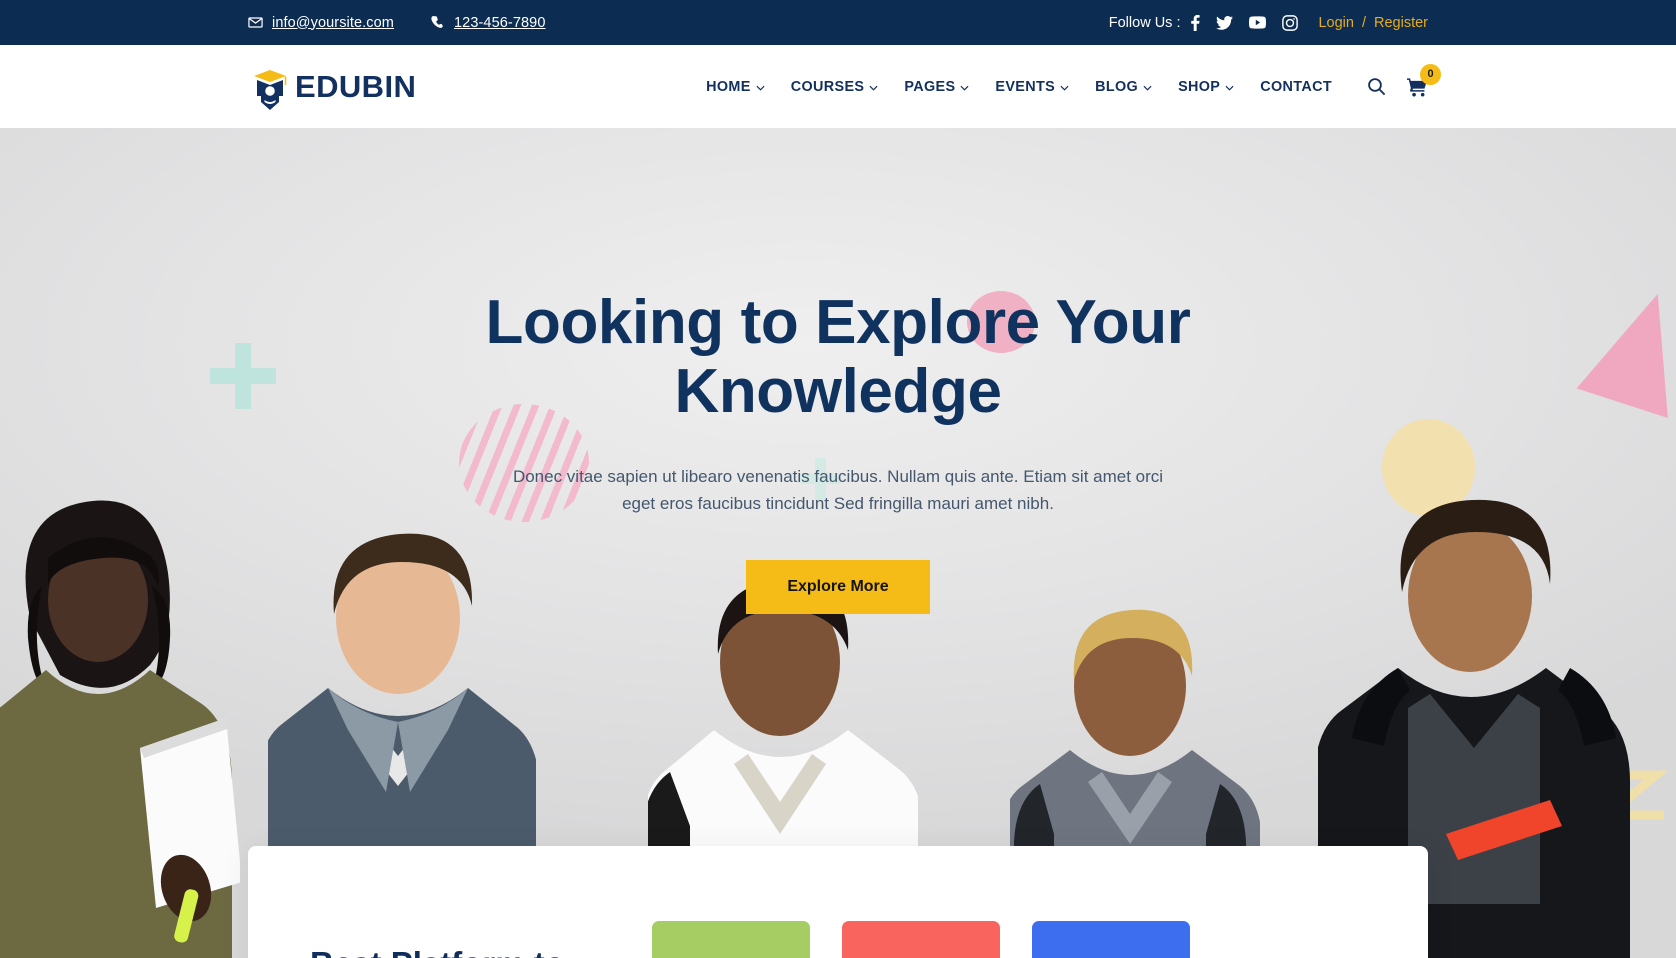  I want to click on facebook-icon, so click(1196, 22).